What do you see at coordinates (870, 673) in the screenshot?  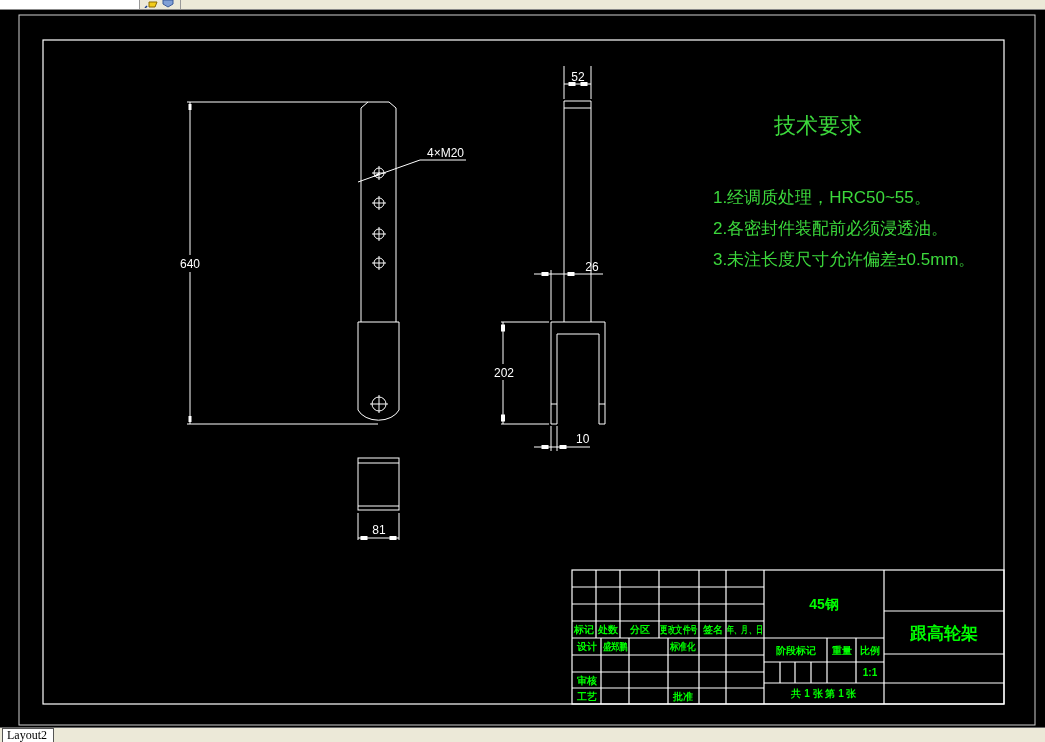 I see `title-block-label: 1:1` at bounding box center [870, 673].